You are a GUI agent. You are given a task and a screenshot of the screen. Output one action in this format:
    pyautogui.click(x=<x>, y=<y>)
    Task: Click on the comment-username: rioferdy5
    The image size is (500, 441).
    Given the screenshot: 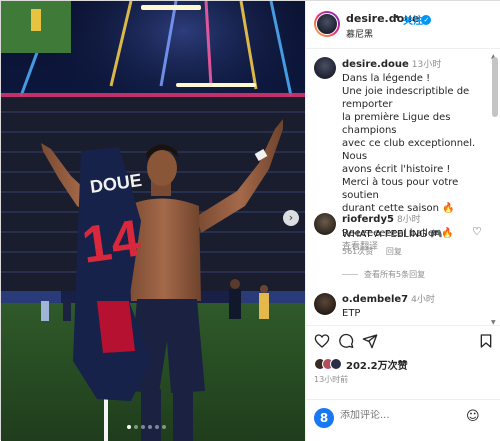 What is the action you would take?
    pyautogui.click(x=368, y=219)
    